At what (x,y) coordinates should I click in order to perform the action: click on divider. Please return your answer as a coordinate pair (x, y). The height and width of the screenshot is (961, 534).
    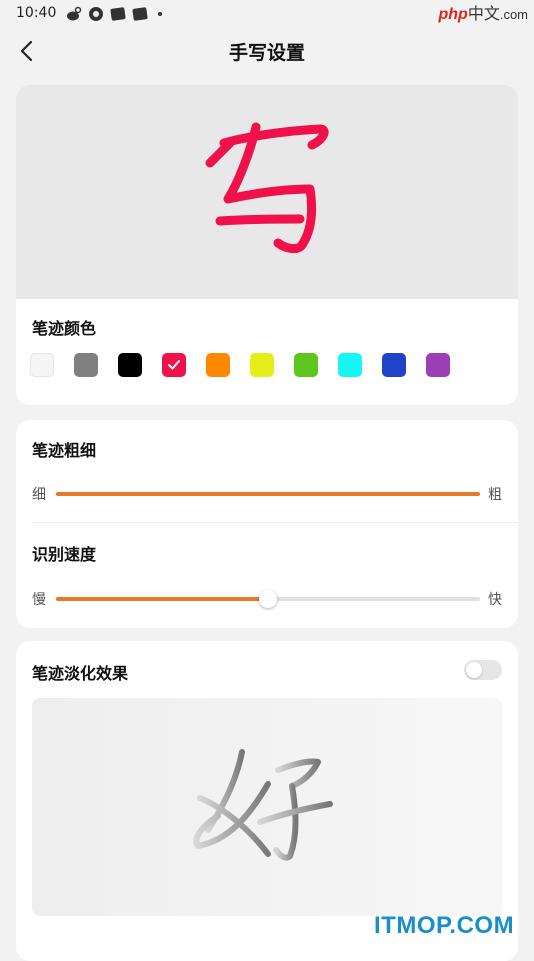
    Looking at the image, I should click on (275, 522).